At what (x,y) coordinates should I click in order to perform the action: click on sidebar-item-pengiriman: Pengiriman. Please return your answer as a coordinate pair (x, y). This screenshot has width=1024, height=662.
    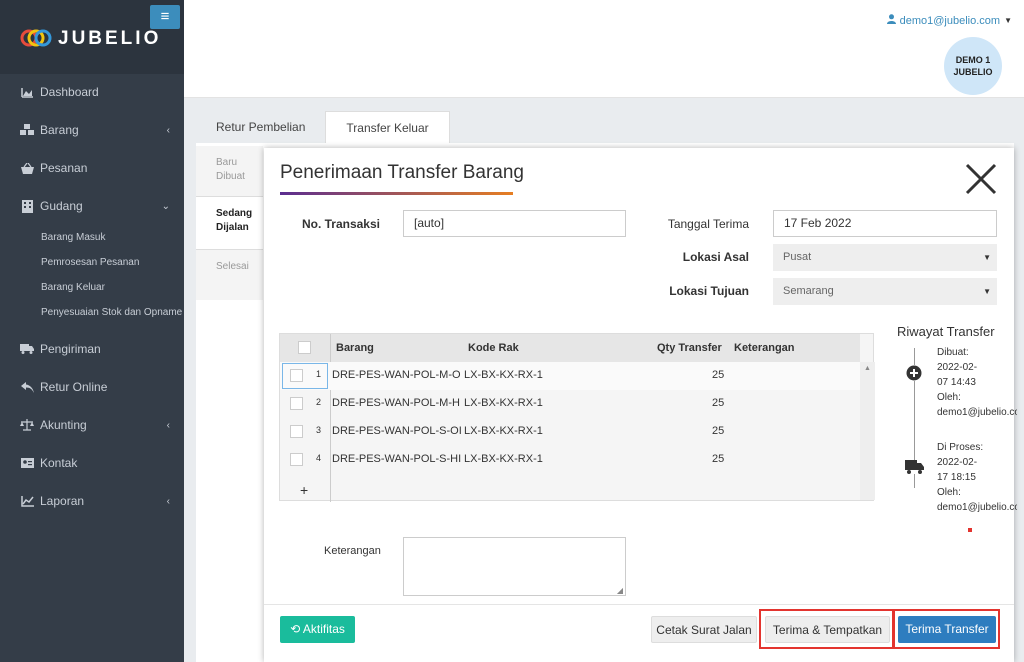
    Looking at the image, I should click on (92, 349).